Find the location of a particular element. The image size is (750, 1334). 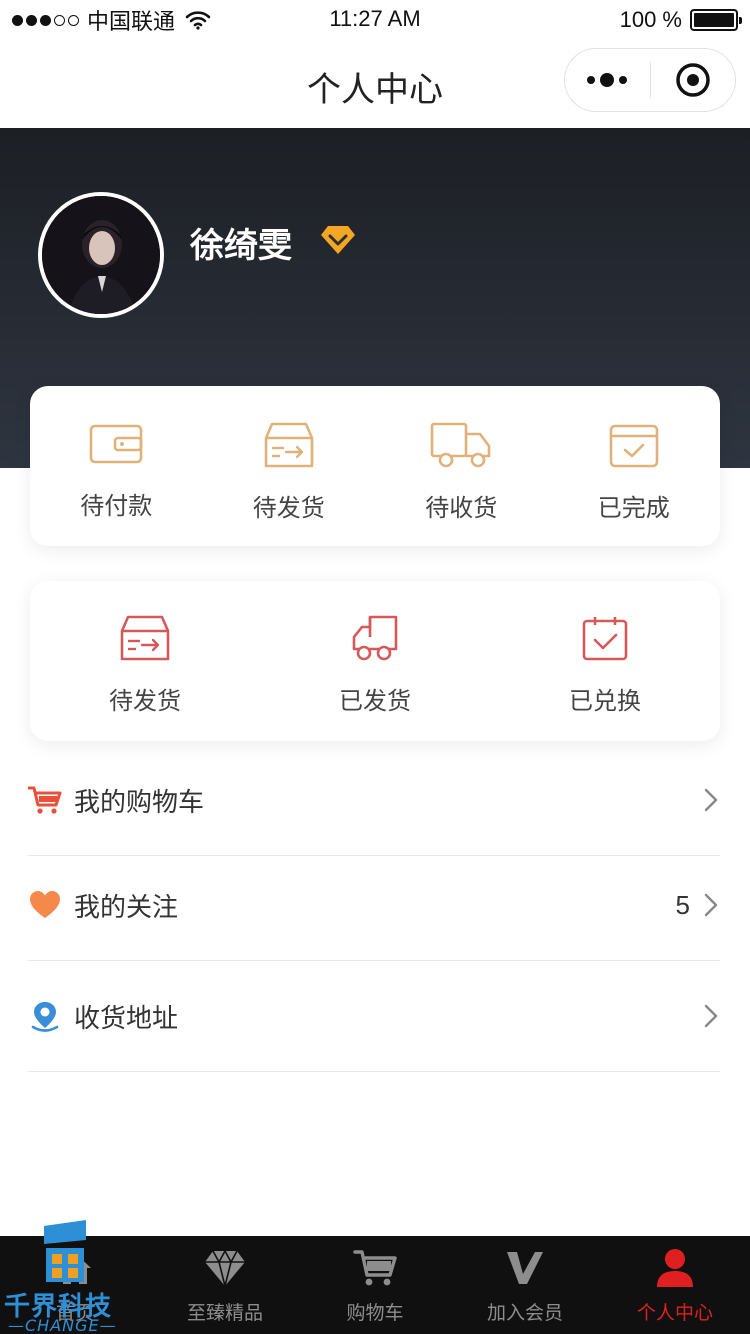

order-pending-receipt: 待收货 is located at coordinates (461, 466).